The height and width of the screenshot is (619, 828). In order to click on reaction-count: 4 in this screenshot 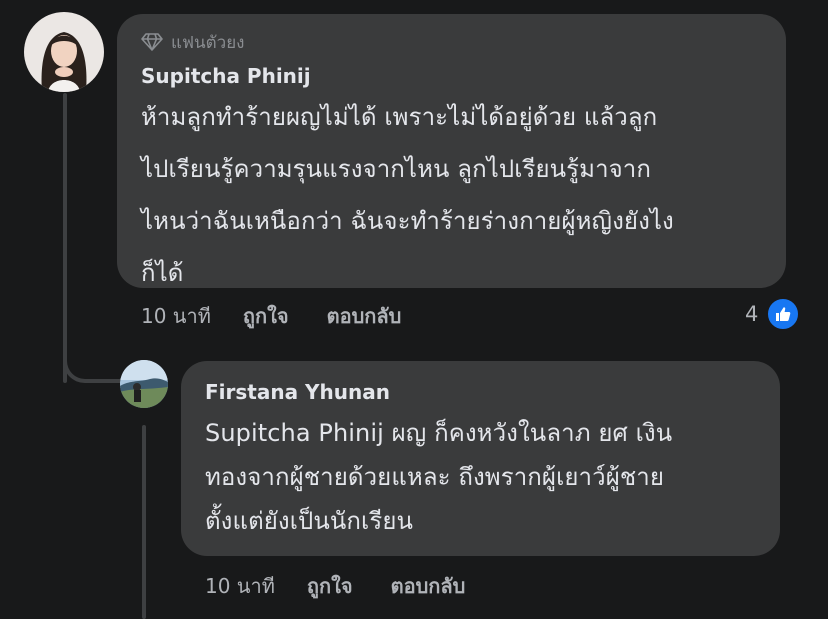, I will do `click(752, 314)`.